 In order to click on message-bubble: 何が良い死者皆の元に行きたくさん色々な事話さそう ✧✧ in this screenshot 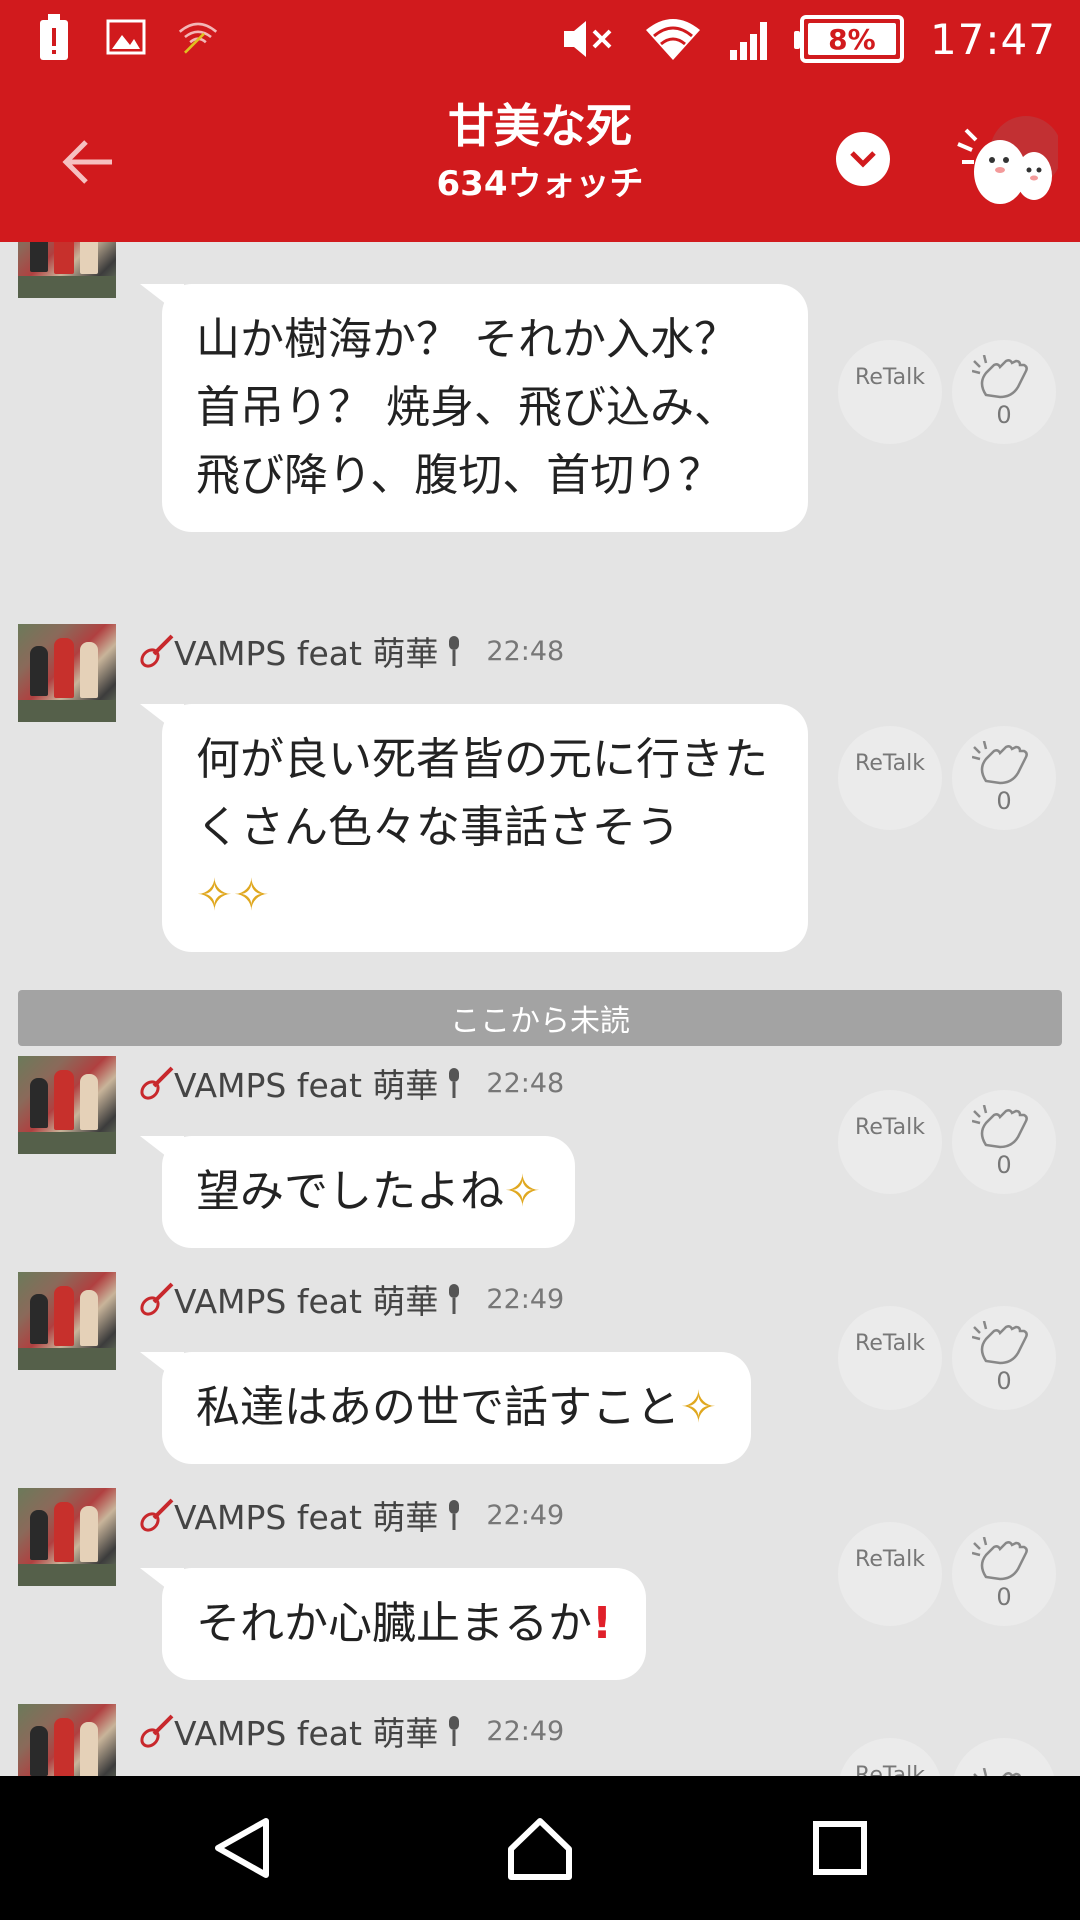, I will do `click(485, 828)`.